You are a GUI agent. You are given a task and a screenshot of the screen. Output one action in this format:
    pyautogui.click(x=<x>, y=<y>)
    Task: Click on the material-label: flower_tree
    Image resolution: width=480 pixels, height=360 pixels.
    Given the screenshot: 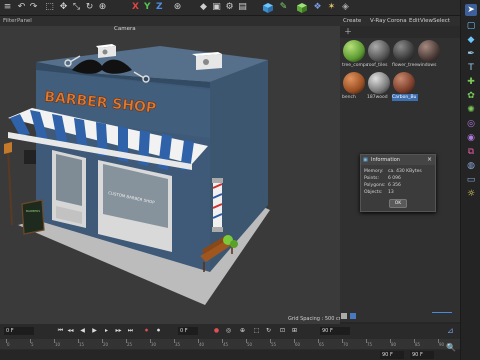 What is the action you would take?
    pyautogui.click(x=405, y=65)
    